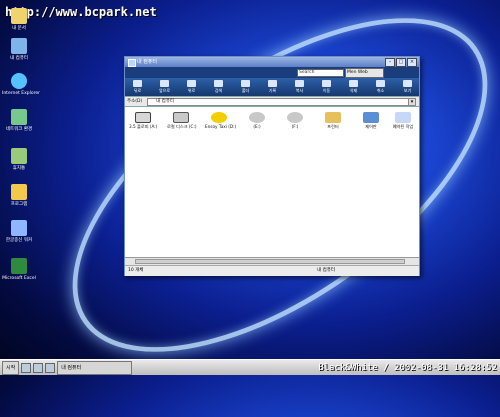 The image size is (500, 417). Describe the element at coordinates (95, 367) in the screenshot. I see `taskbar-window-item: 내 컴퓨터` at that location.